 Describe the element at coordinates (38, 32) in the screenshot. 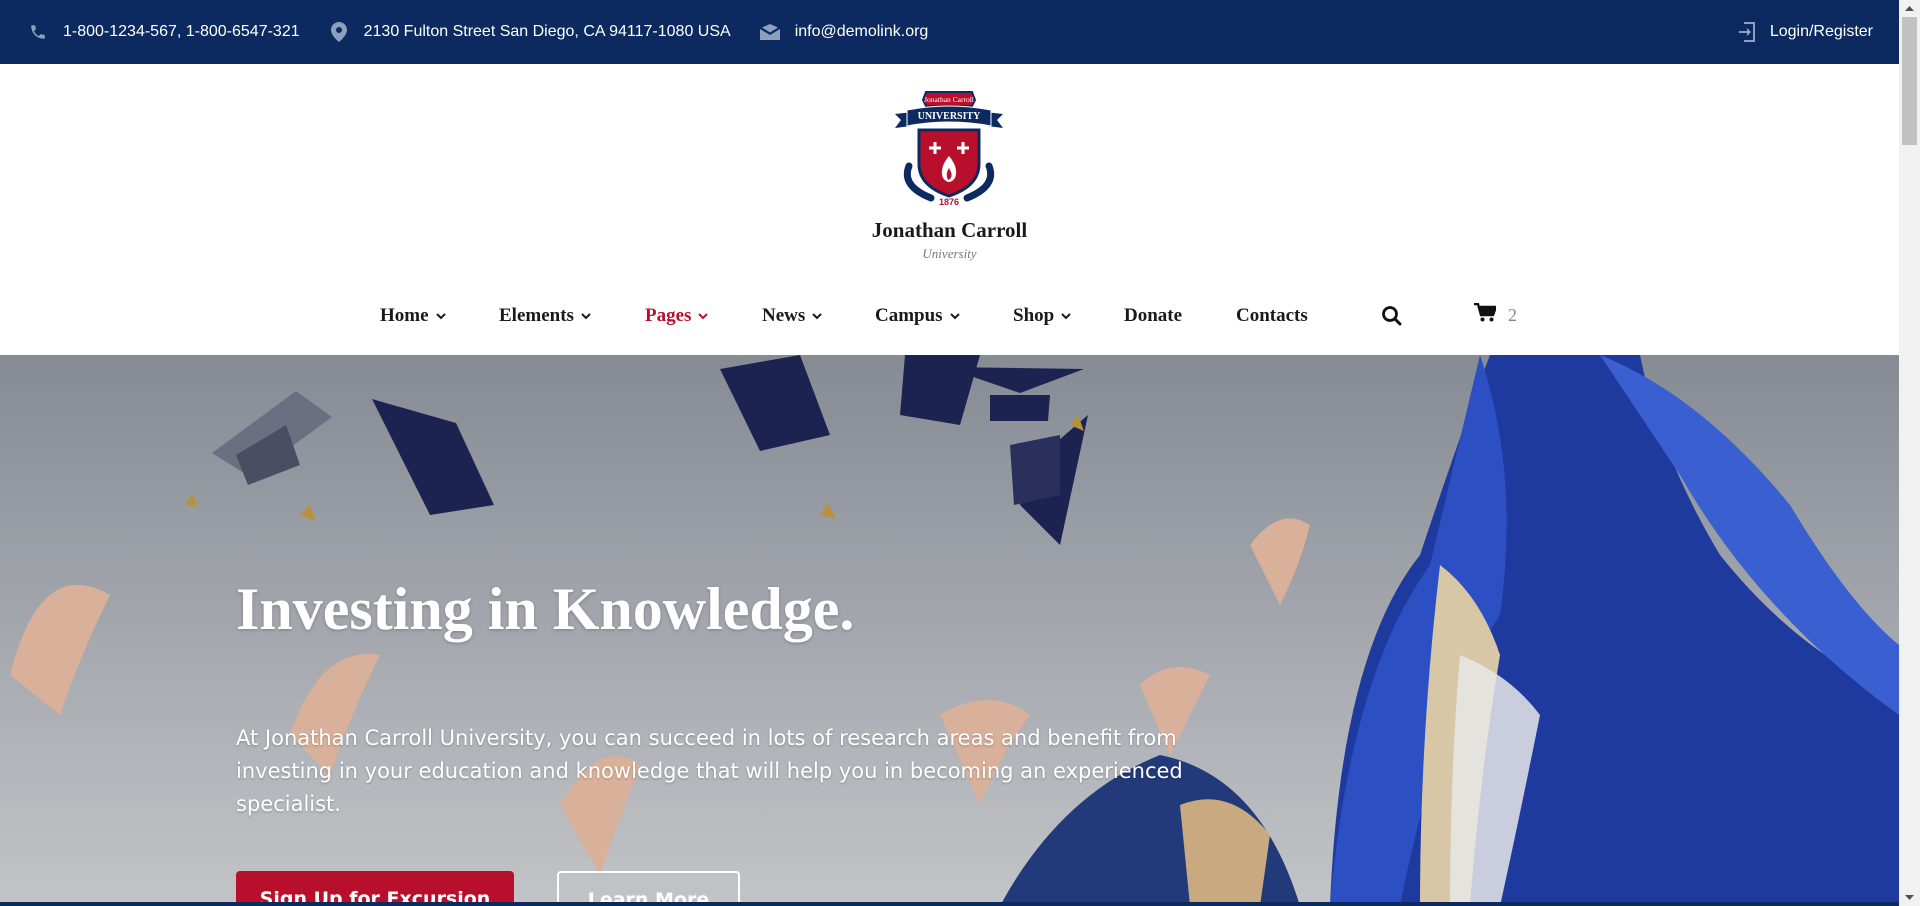

I see `phone-icon` at that location.